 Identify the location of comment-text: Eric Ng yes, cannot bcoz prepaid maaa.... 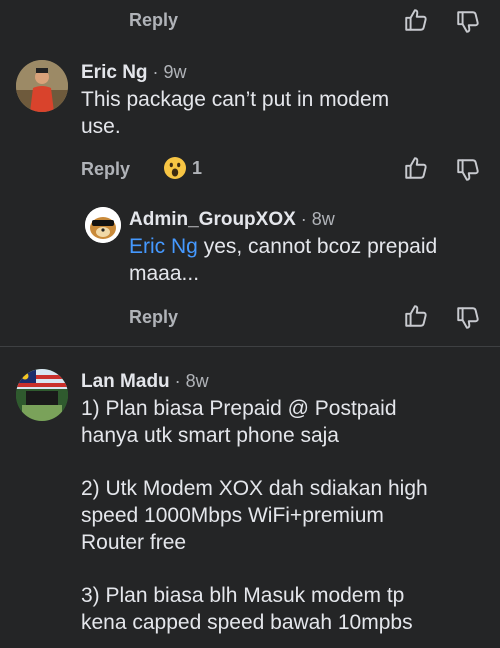
(283, 260).